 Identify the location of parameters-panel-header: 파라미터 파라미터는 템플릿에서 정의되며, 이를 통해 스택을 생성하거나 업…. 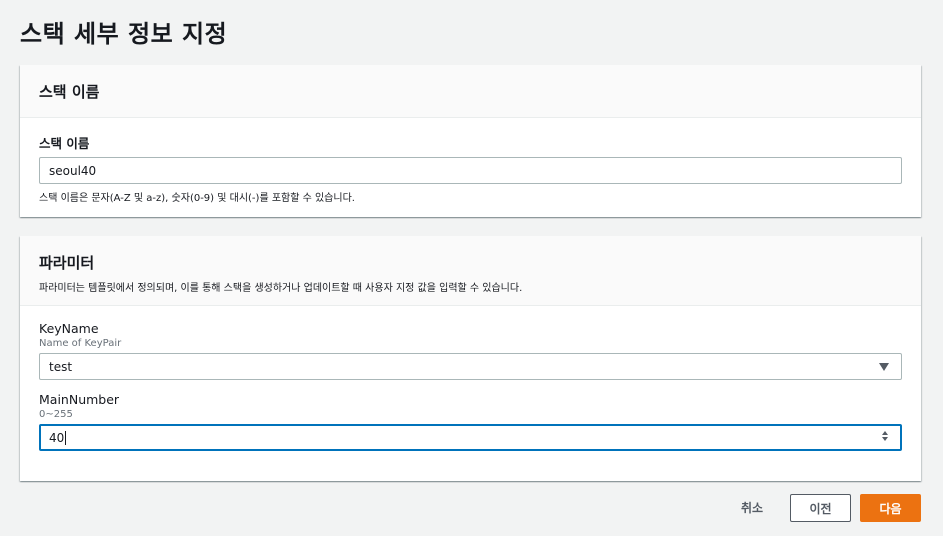
(470, 271).